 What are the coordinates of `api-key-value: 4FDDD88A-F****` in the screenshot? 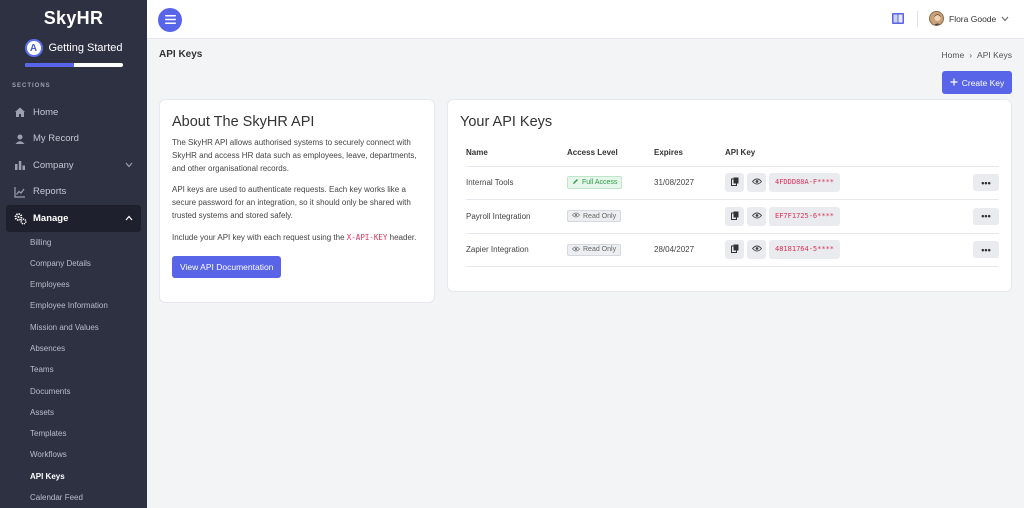 It's located at (805, 183).